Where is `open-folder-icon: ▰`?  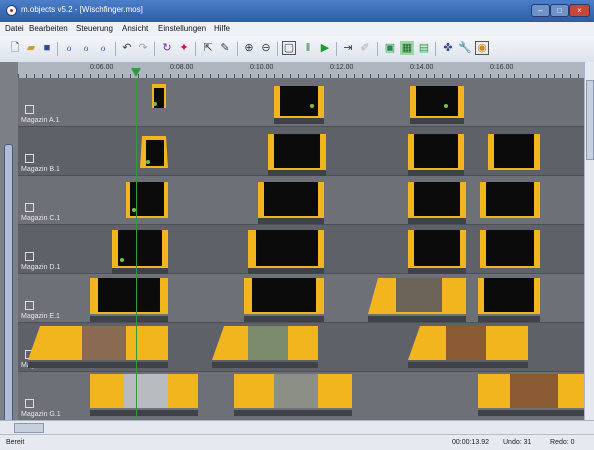 open-folder-icon: ▰ is located at coordinates (31, 48).